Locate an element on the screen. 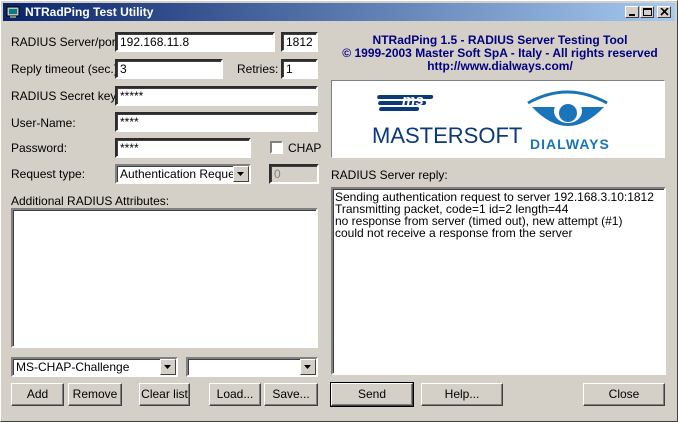 The image size is (678, 422). timeout-input: 3 is located at coordinates (169, 69).